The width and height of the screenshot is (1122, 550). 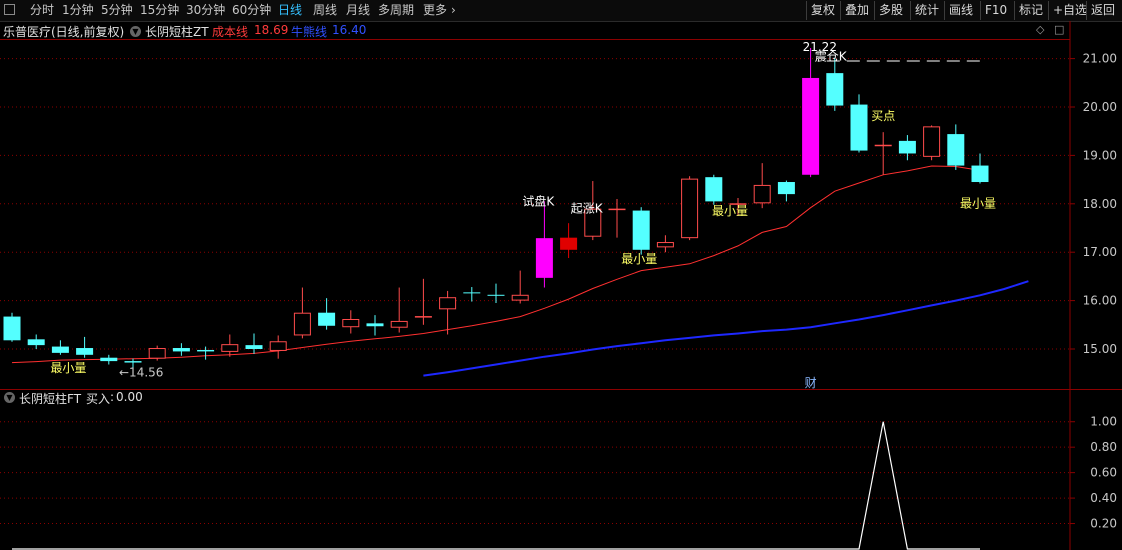 What do you see at coordinates (1103, 473) in the screenshot?
I see `sub-y-tick-label-2: 0.60` at bounding box center [1103, 473].